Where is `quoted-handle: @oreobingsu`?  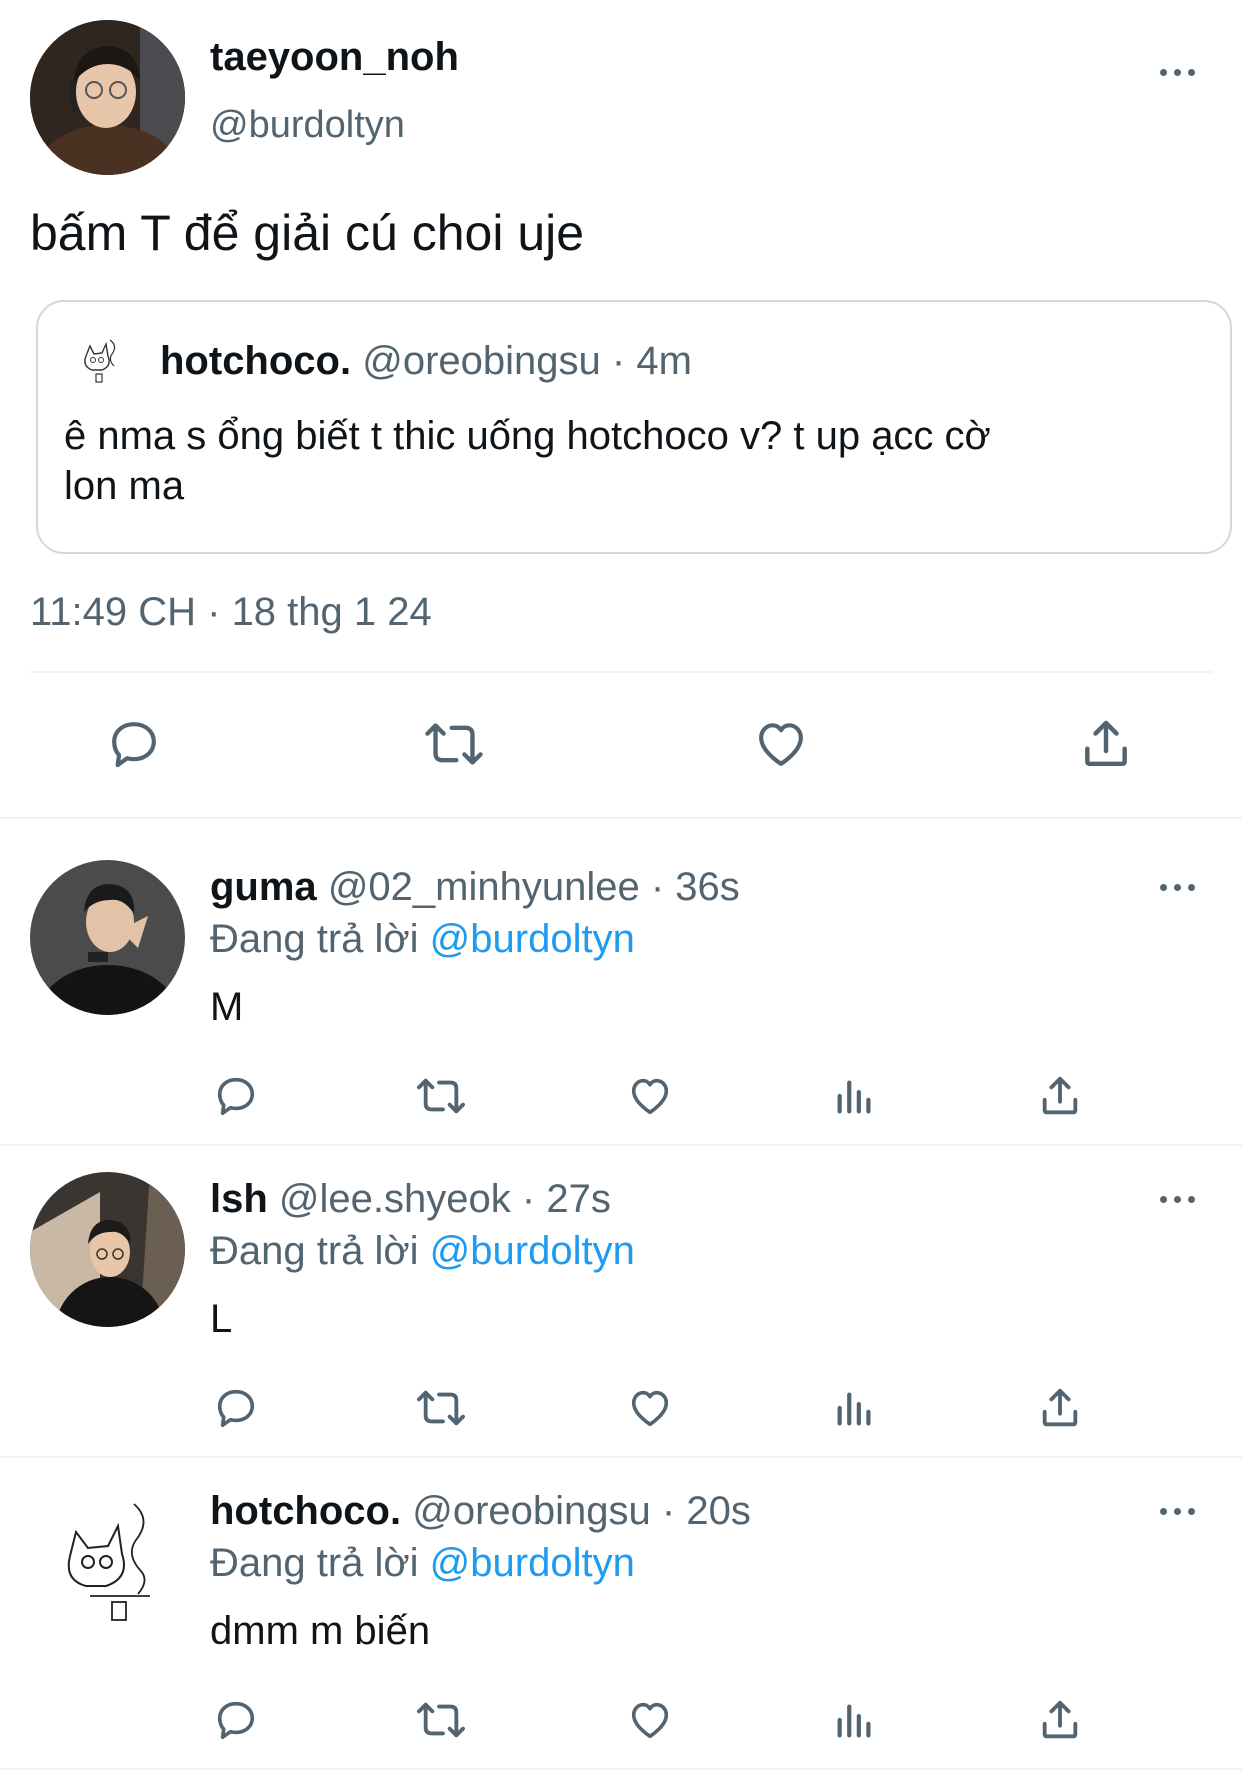
quoted-handle: @oreobingsu is located at coordinates (481, 361).